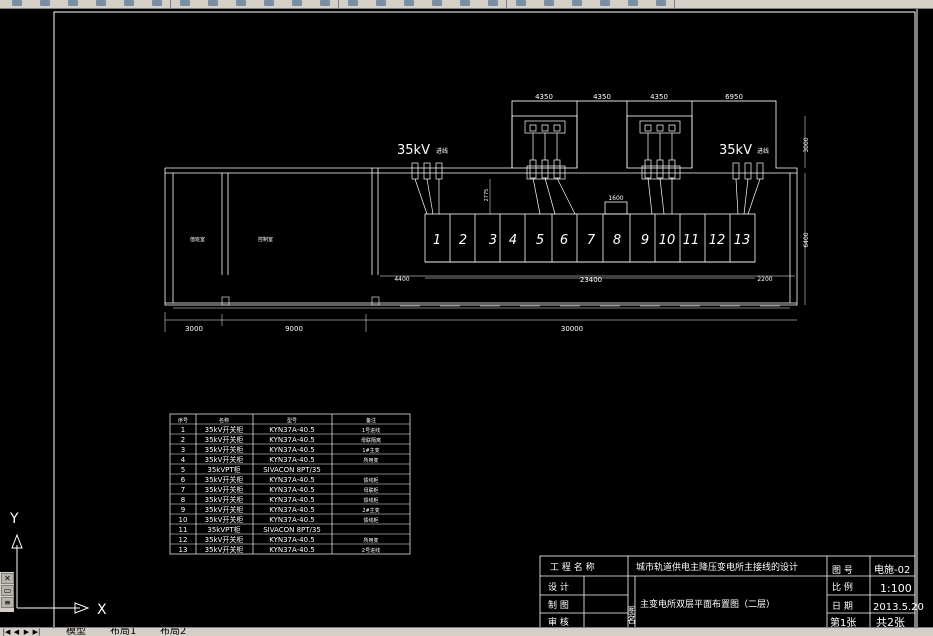 The height and width of the screenshot is (636, 933). I want to click on project-name: 城市轨道供电主降压变电所主接线的设计, so click(717, 567).